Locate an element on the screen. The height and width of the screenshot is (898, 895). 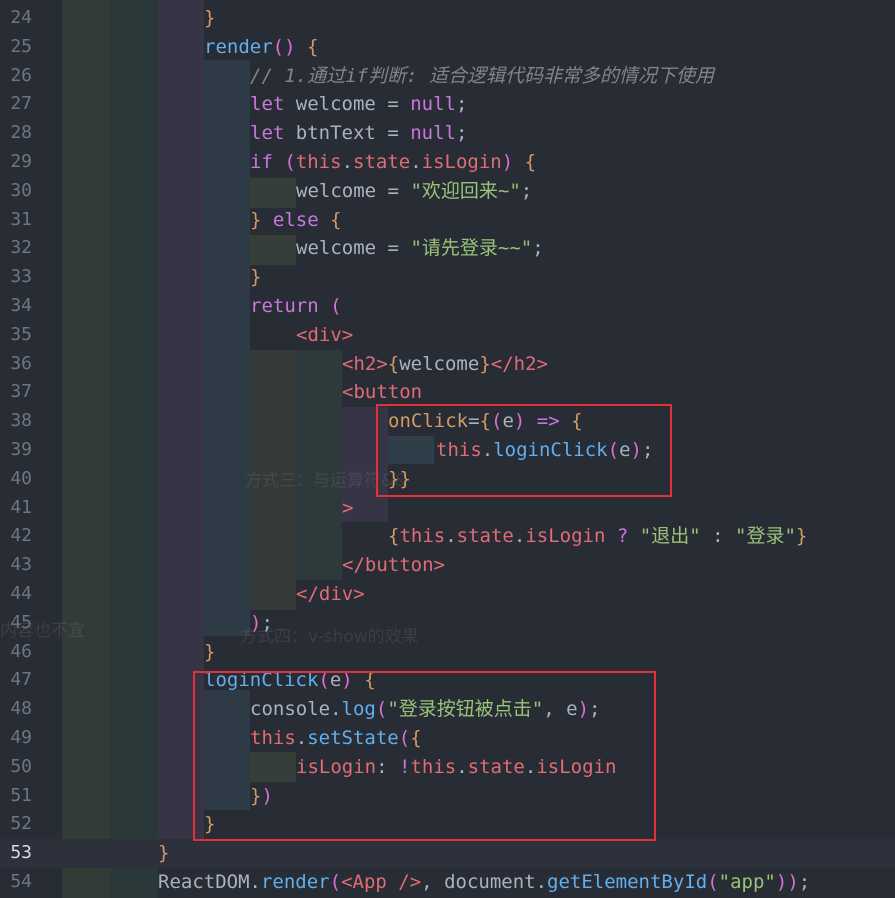
code-line: 30 welcome = "欢迎回来~"; is located at coordinates (447, 191).